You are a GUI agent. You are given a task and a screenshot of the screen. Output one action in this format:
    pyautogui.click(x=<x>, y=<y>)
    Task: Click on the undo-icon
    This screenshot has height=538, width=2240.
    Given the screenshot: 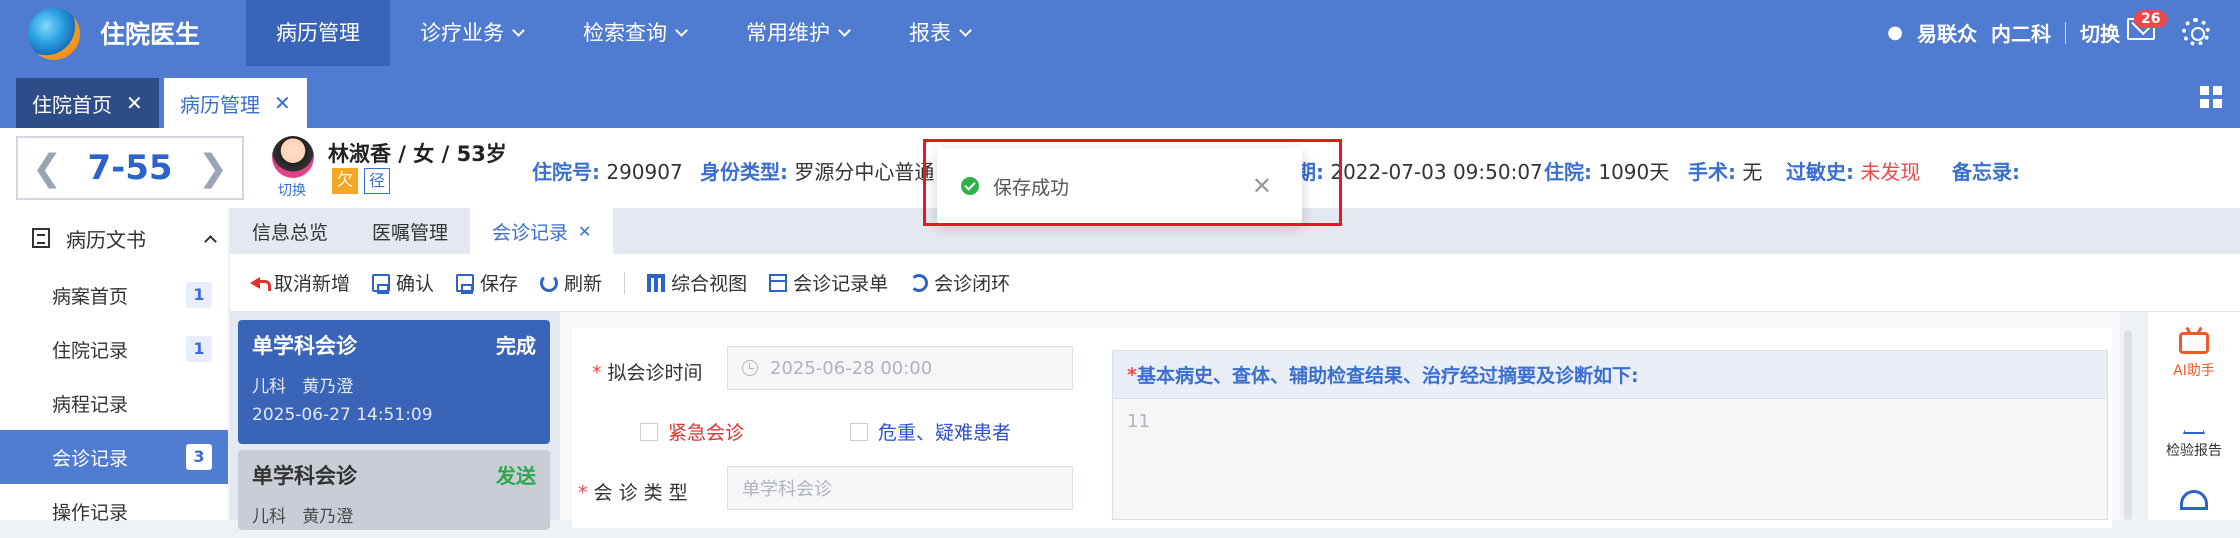 What is the action you would take?
    pyautogui.click(x=260, y=283)
    